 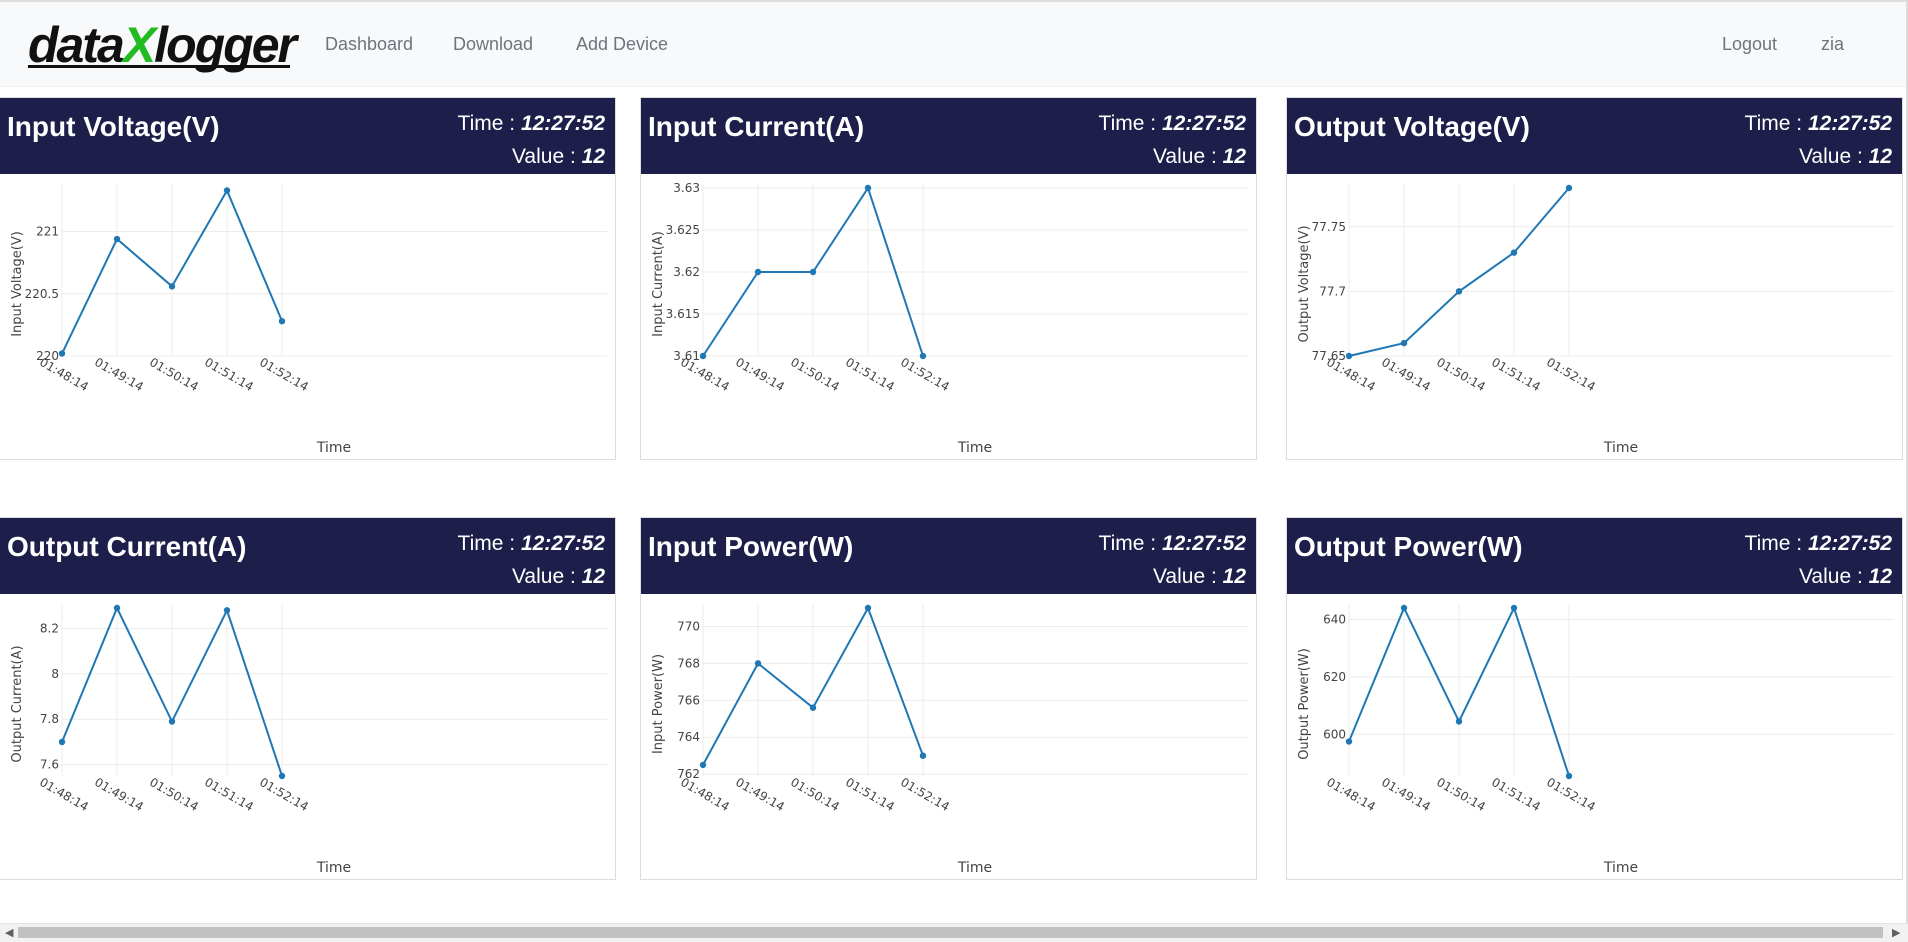 What do you see at coordinates (1832, 44) in the screenshot?
I see `nav-user-name: zia` at bounding box center [1832, 44].